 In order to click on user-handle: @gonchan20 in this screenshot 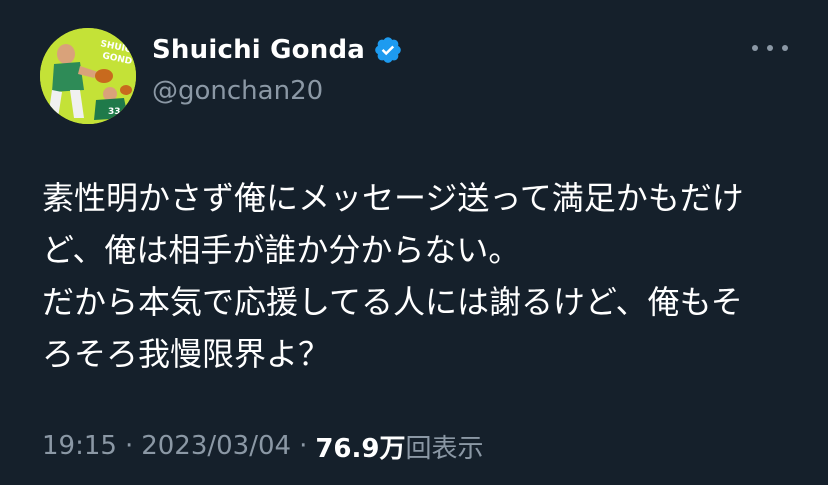, I will do `click(277, 91)`.